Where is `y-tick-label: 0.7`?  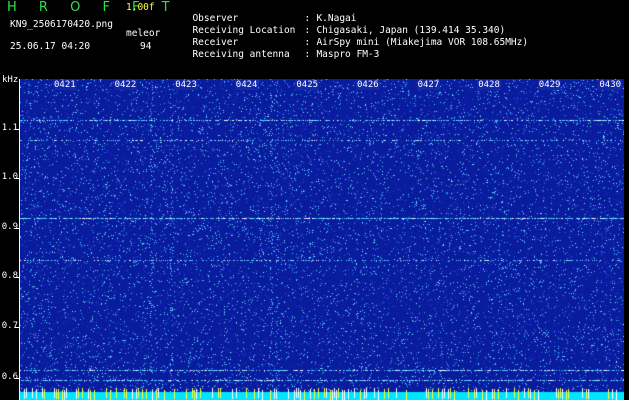 y-tick-label: 0.7 is located at coordinates (9, 326).